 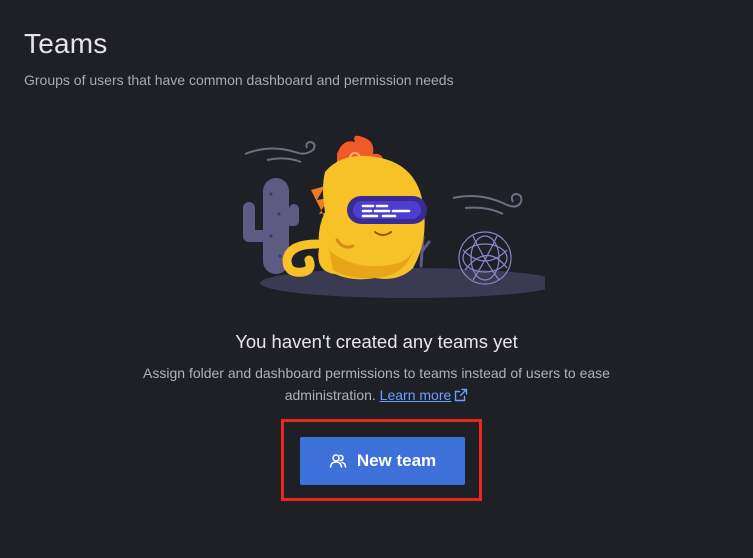 What do you see at coordinates (338, 461) in the screenshot?
I see `users-icon` at bounding box center [338, 461].